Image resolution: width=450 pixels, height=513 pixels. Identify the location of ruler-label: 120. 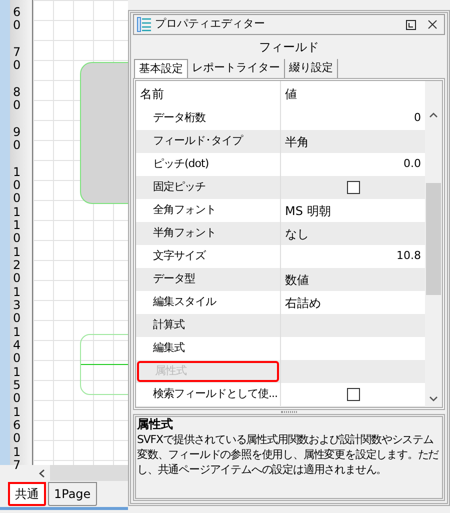
(17, 266).